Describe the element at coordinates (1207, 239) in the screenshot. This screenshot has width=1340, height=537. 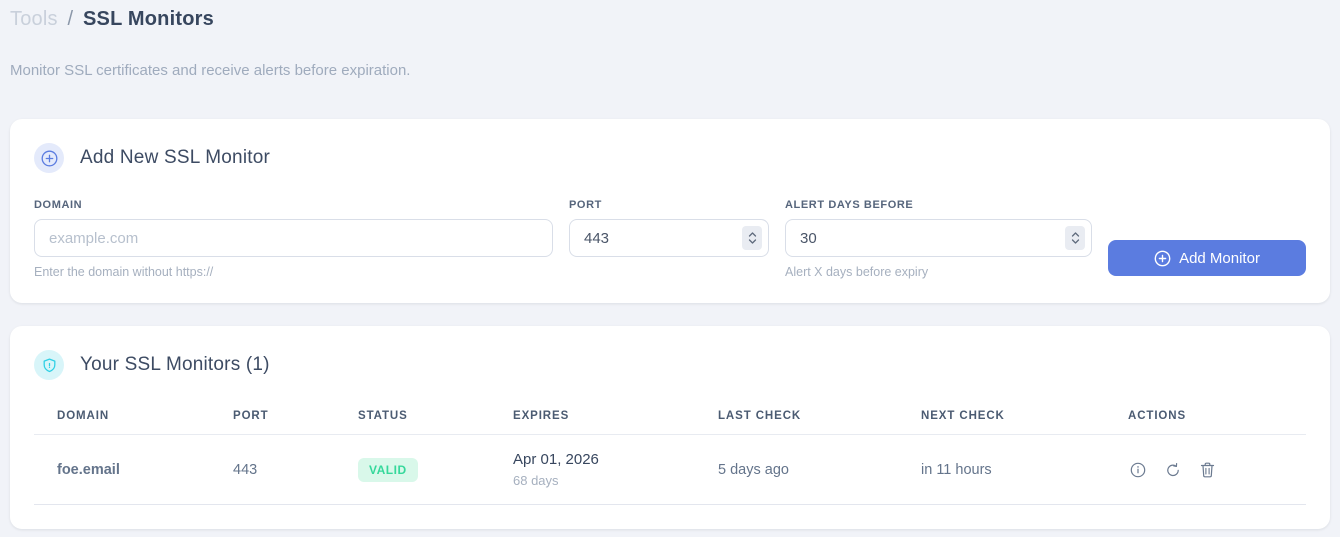
I see `submit-column: Add Monitor` at that location.